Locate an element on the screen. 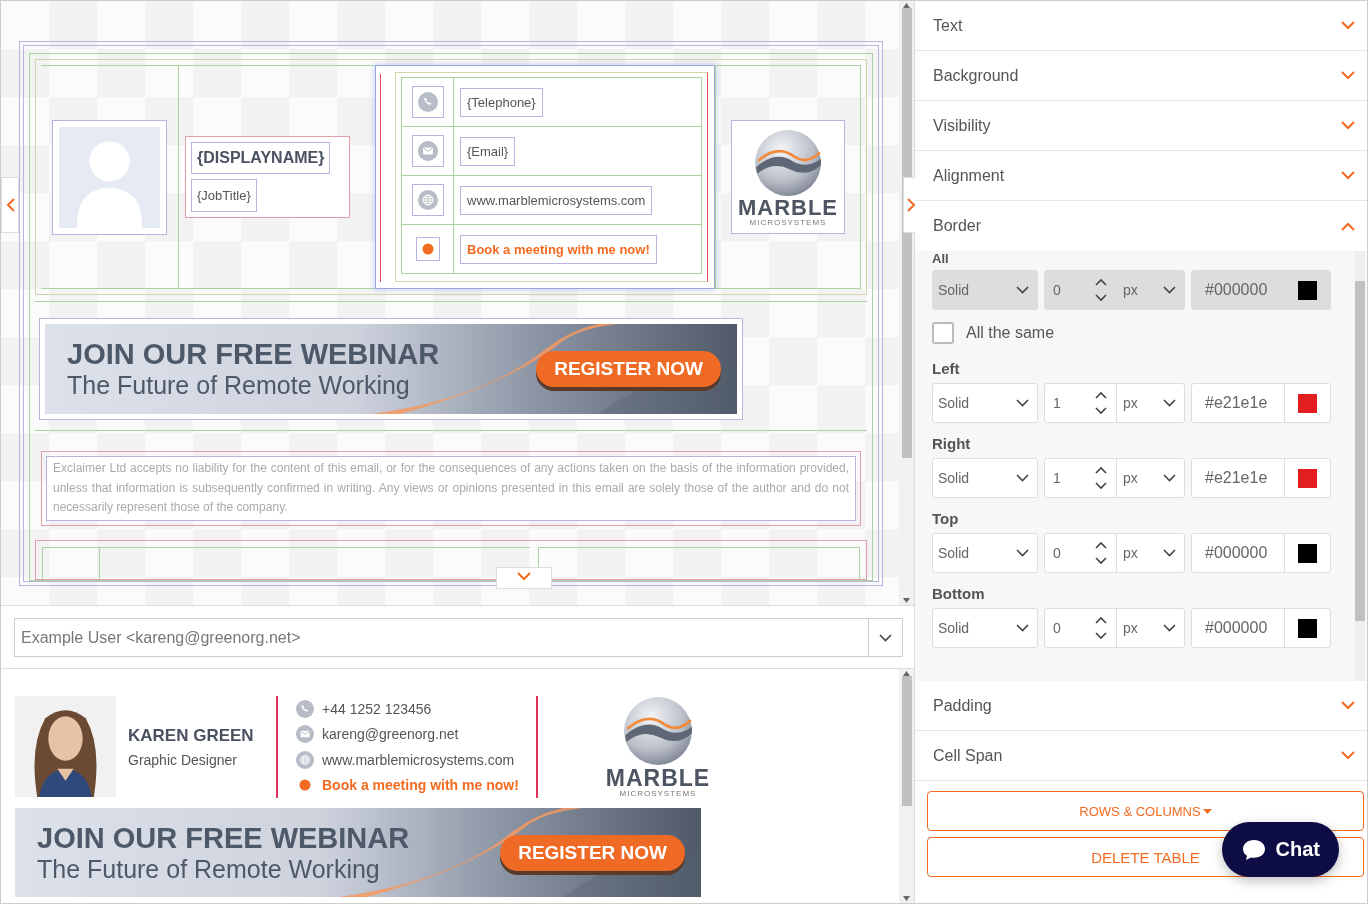 Image resolution: width=1368 pixels, height=904 pixels. collapse-left-button is located at coordinates (10, 205).